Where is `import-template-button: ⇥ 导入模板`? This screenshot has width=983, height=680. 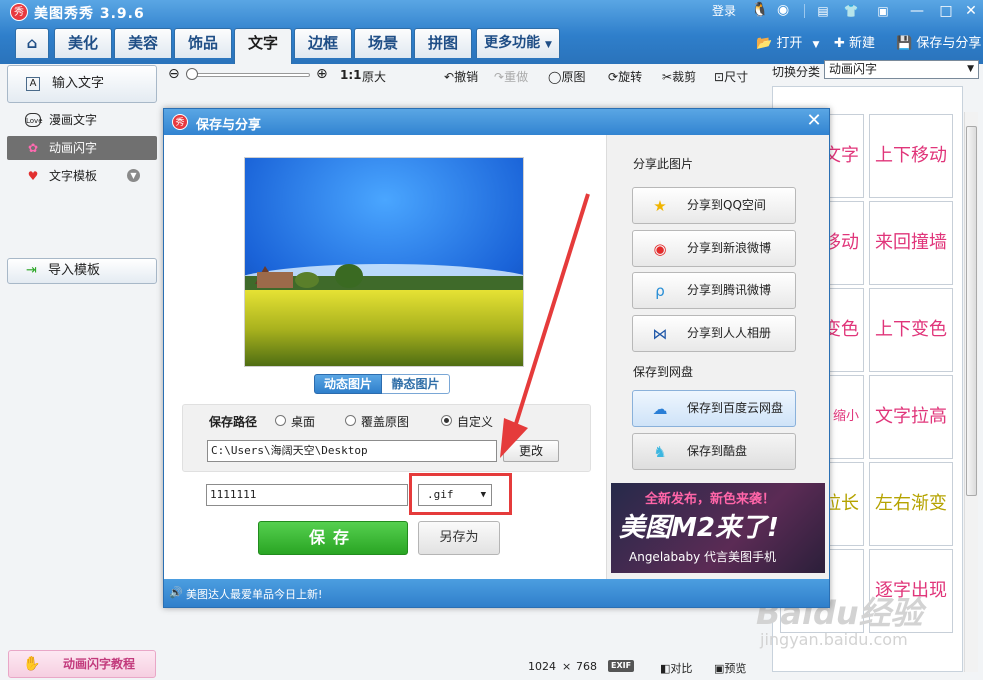
import-template-button: ⇥ 导入模板 is located at coordinates (82, 271).